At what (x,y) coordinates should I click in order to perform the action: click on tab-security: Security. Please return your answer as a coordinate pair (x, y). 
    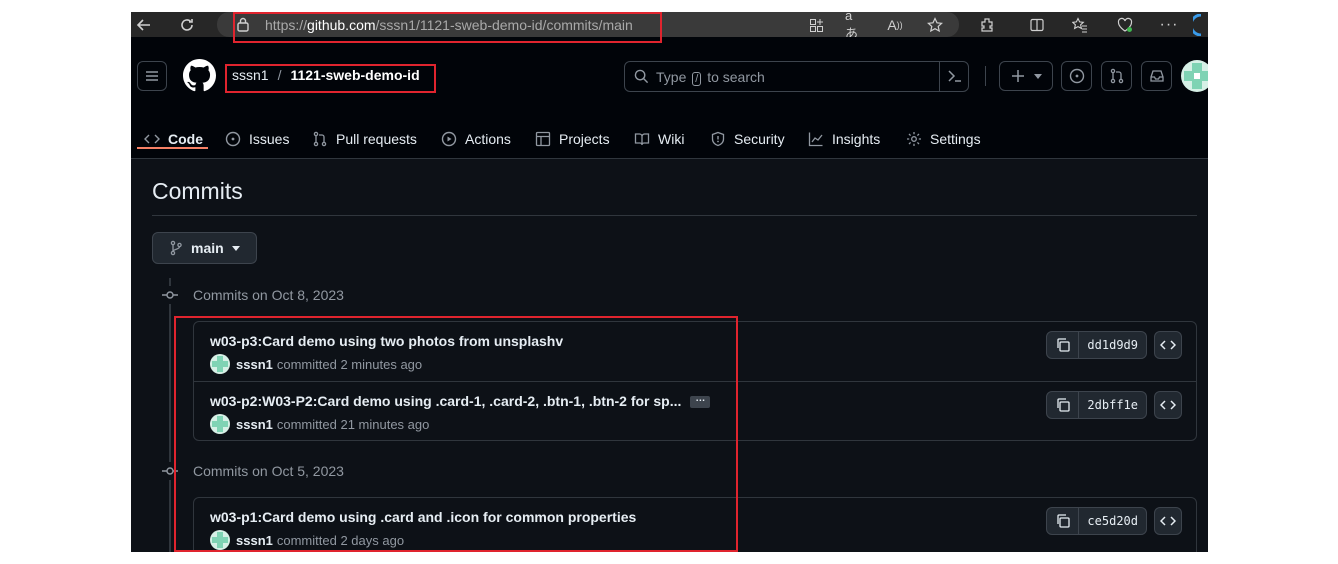
    Looking at the image, I should click on (747, 139).